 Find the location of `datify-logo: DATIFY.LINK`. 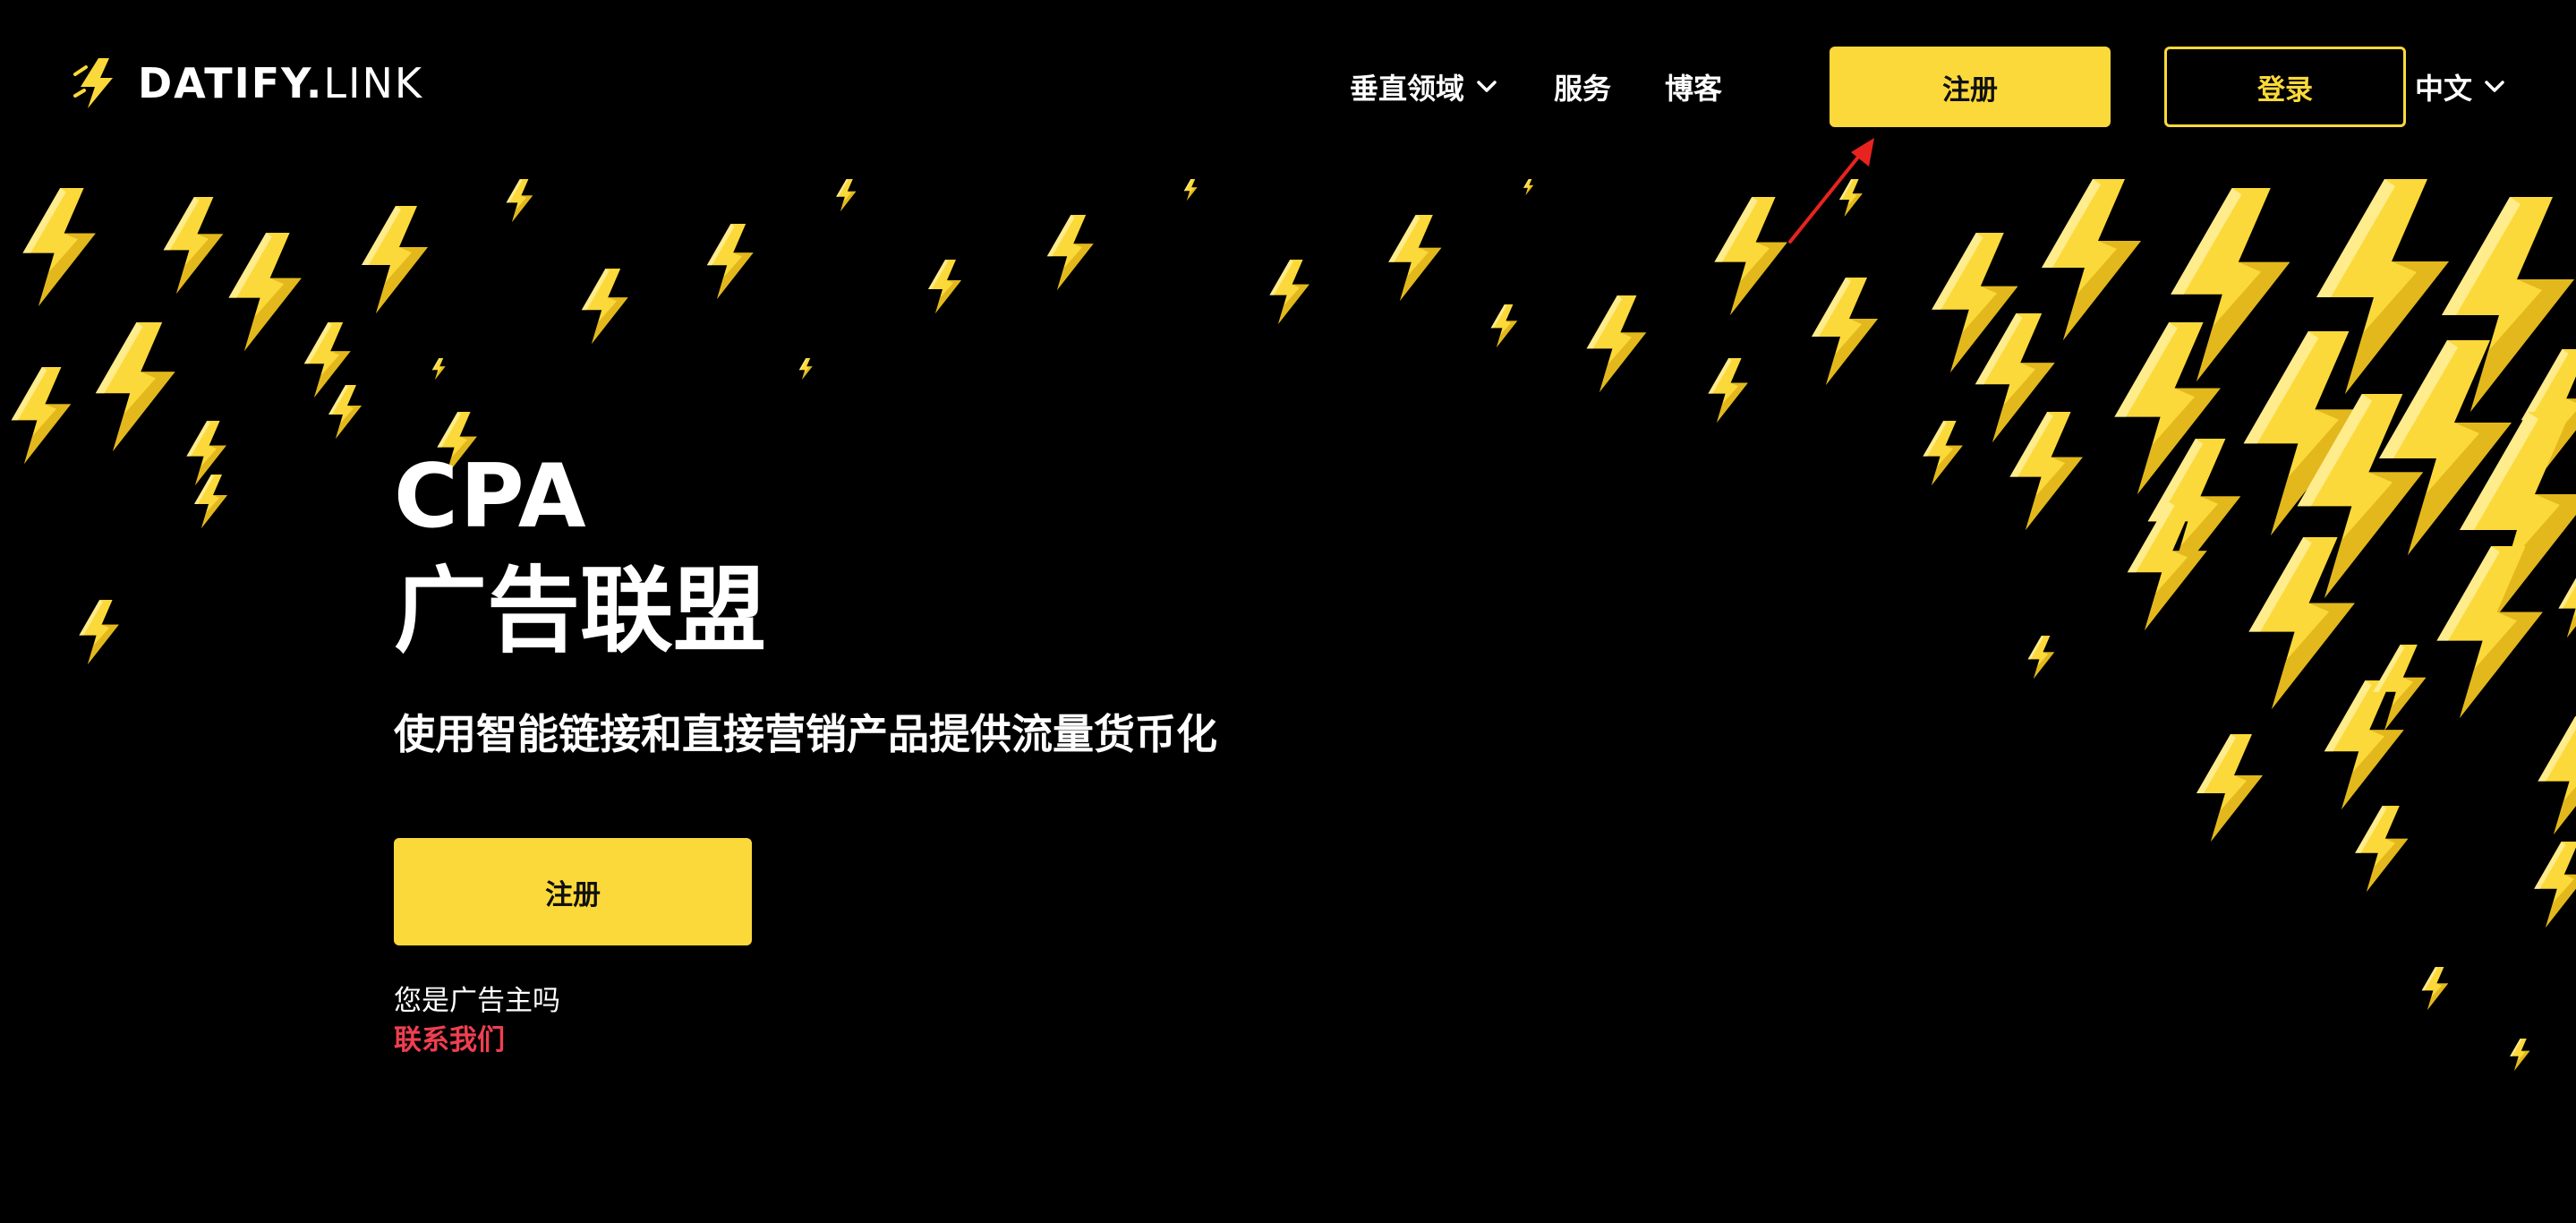

datify-logo: DATIFY.LINK is located at coordinates (247, 83).